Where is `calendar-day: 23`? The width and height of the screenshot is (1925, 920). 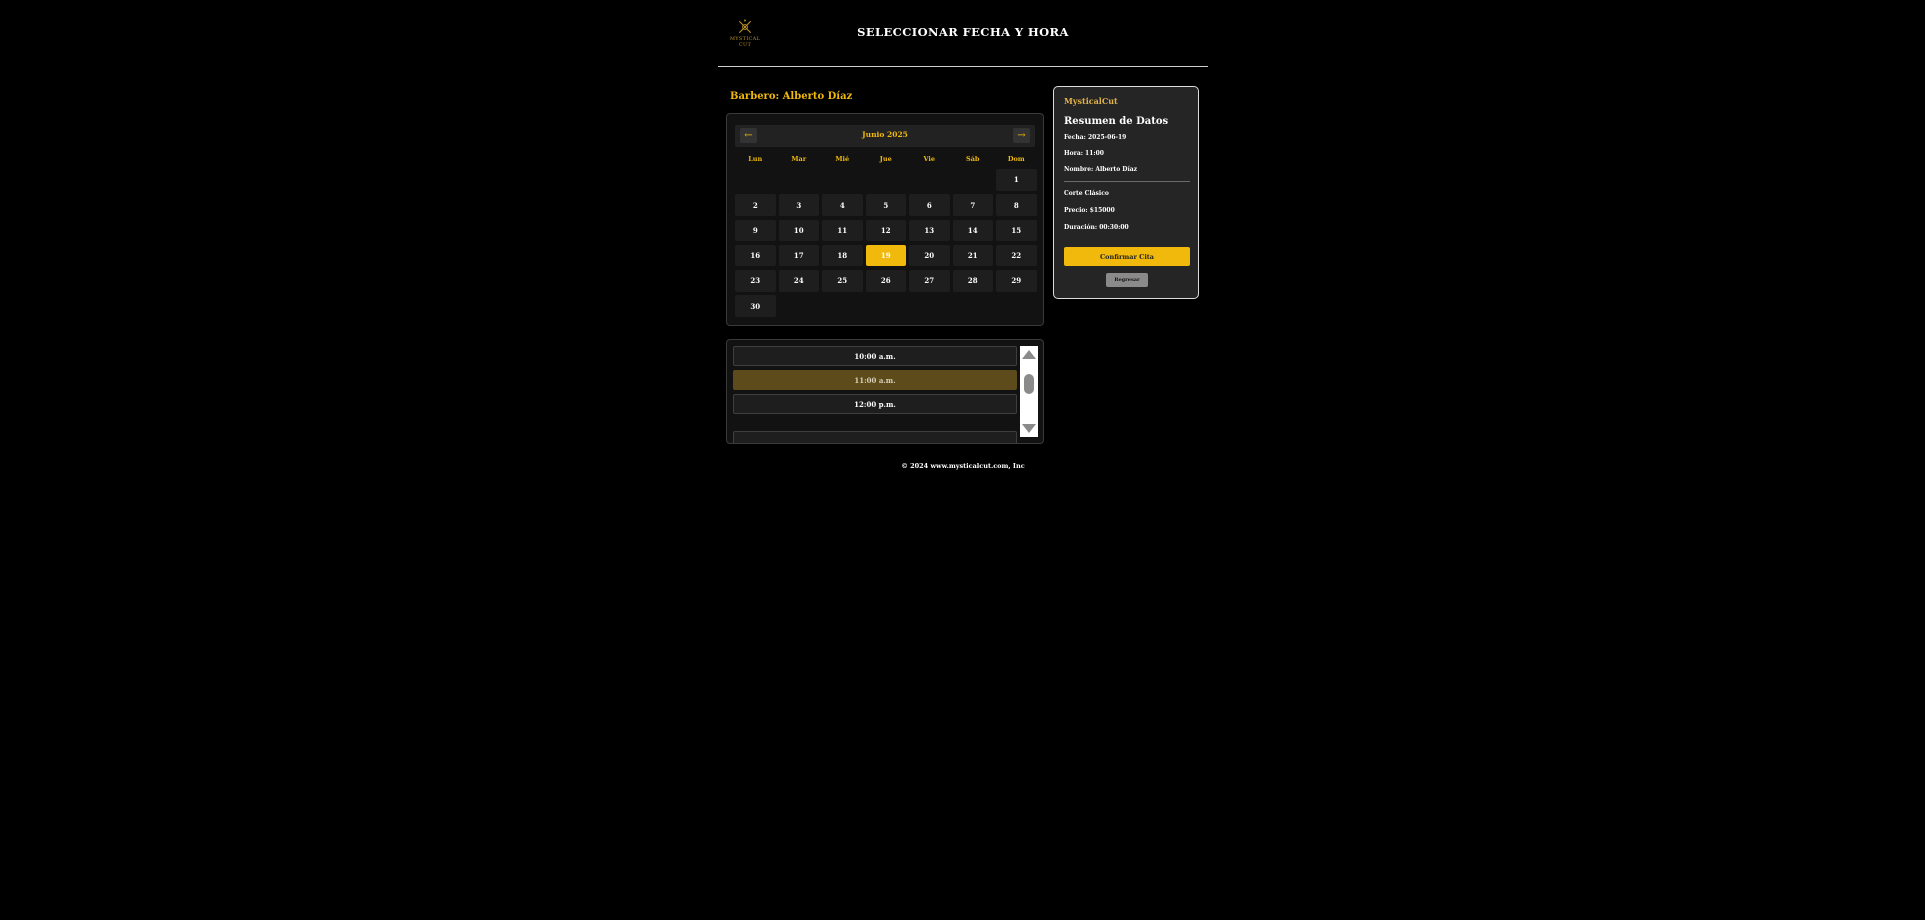
calendar-day: 23 is located at coordinates (755, 281).